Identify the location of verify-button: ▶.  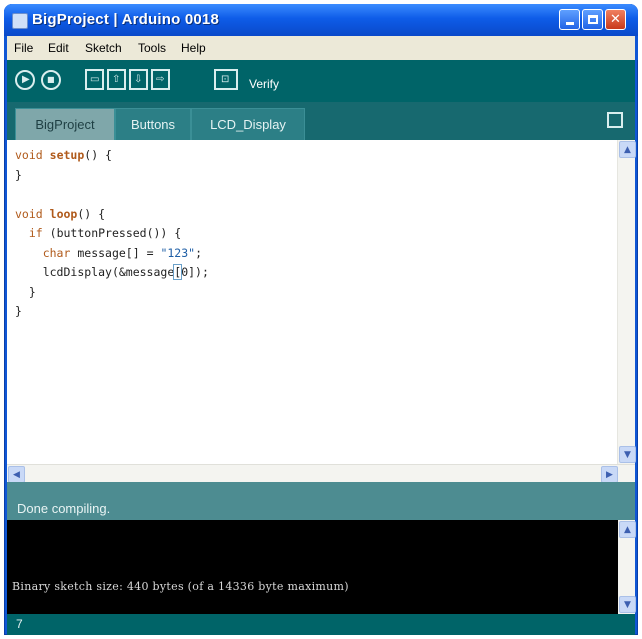
(25, 80).